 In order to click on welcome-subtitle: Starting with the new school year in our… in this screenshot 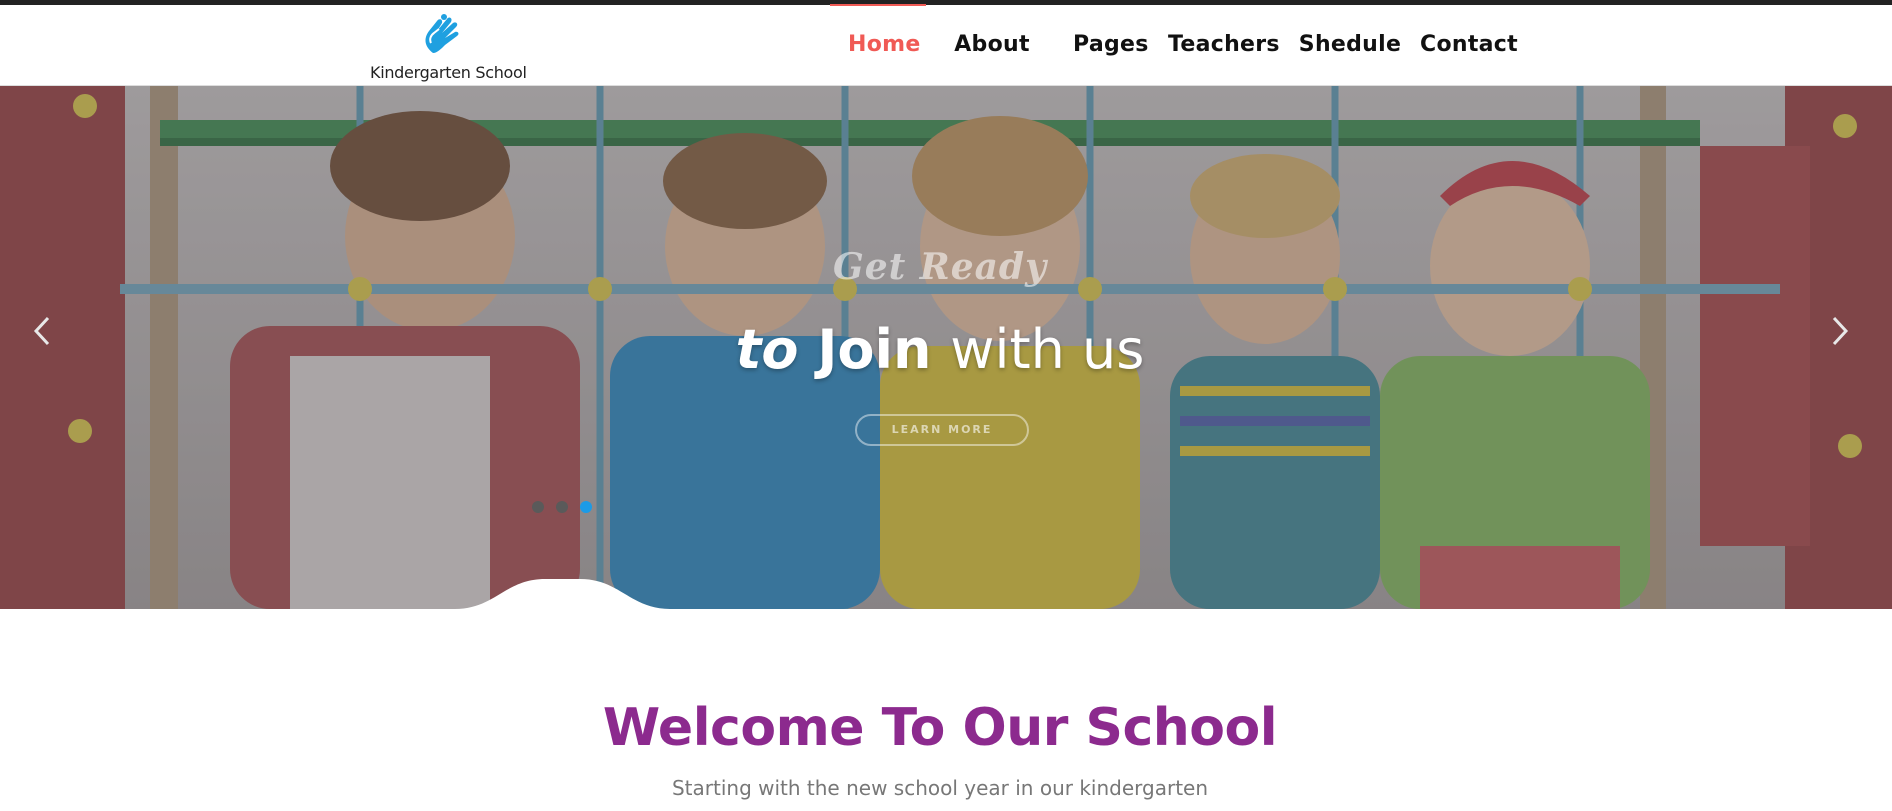, I will do `click(940, 788)`.